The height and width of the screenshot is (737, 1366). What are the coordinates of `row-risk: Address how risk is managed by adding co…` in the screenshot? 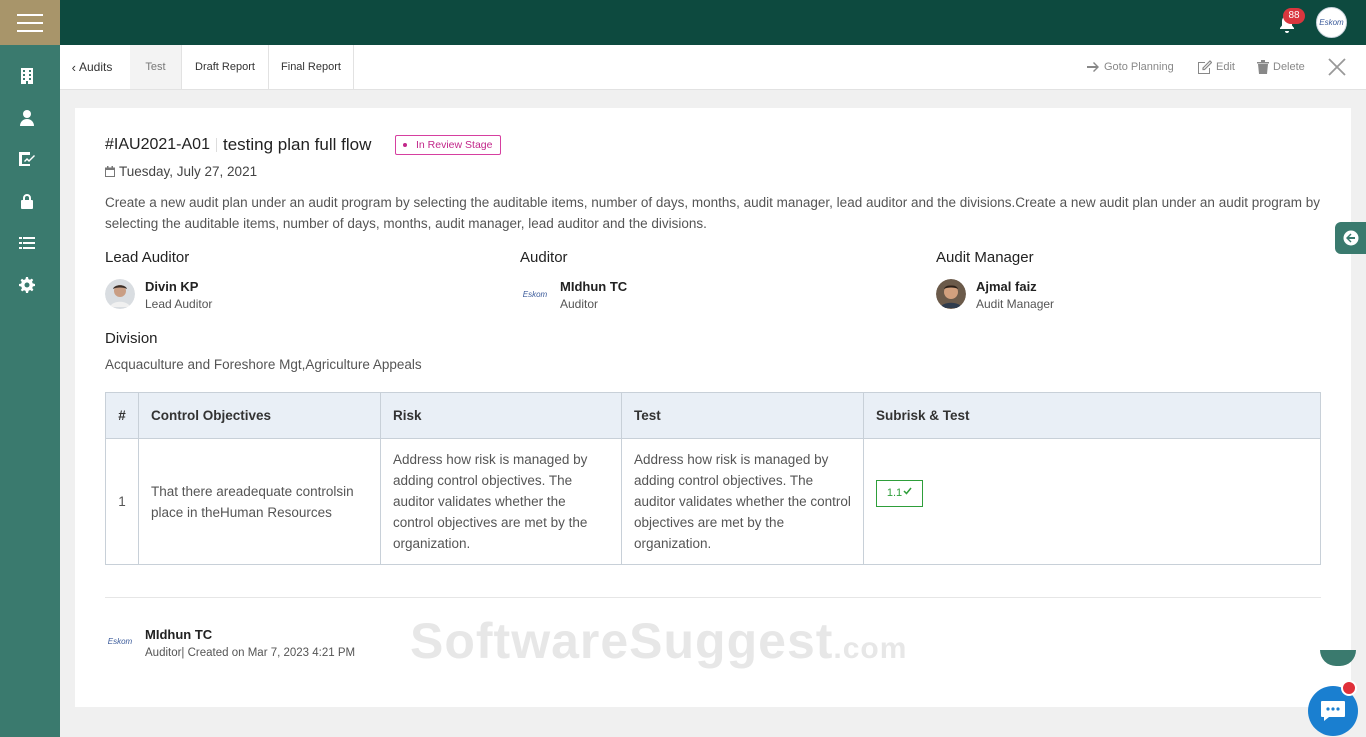 It's located at (501, 501).